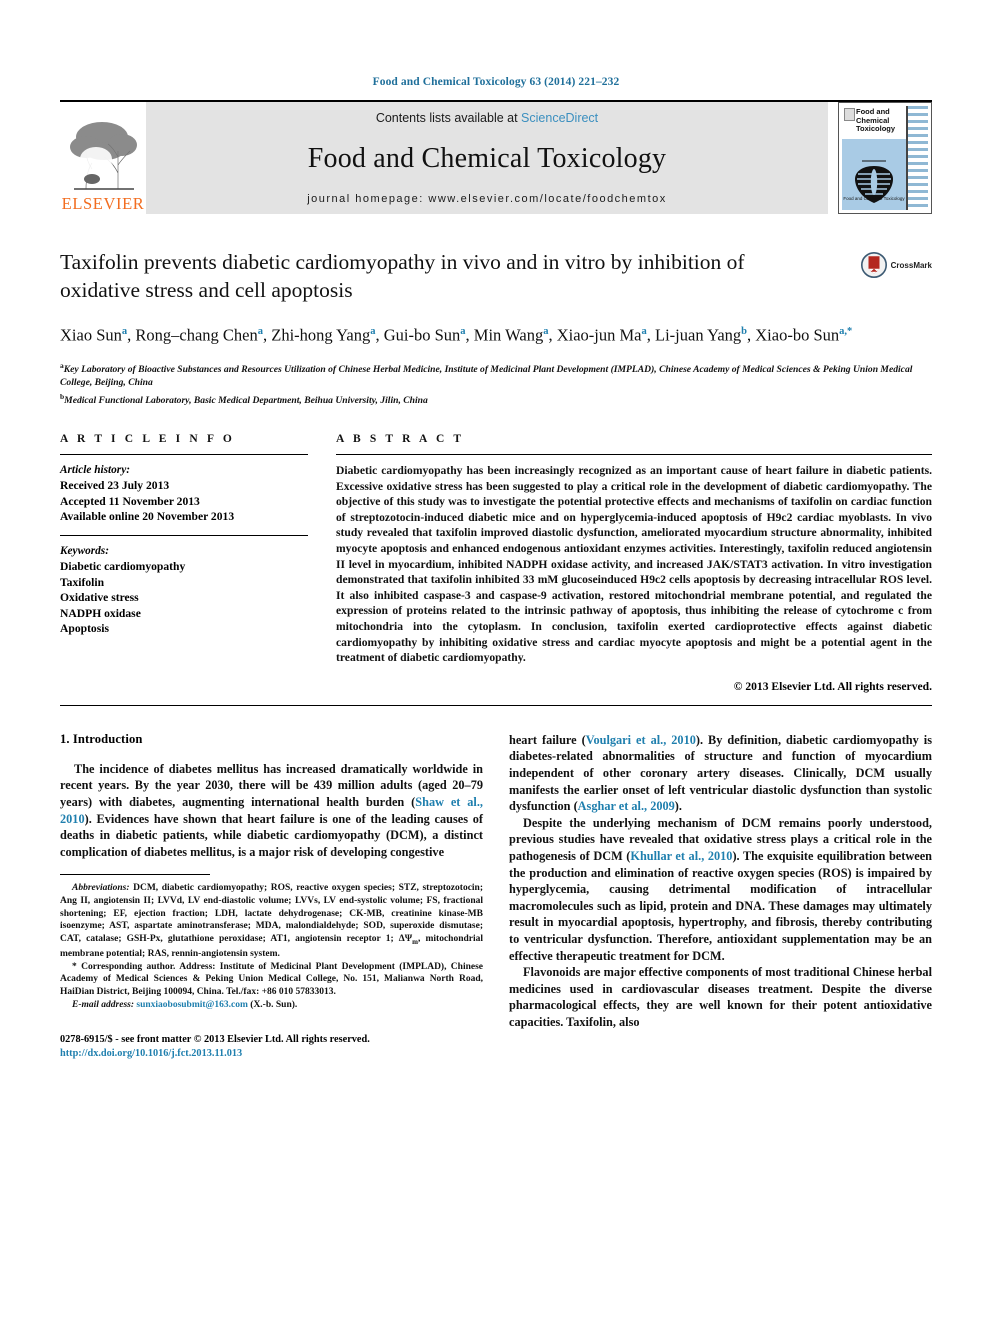  Describe the element at coordinates (95, 470) in the screenshot. I see `article-history-label: Article history:` at that location.